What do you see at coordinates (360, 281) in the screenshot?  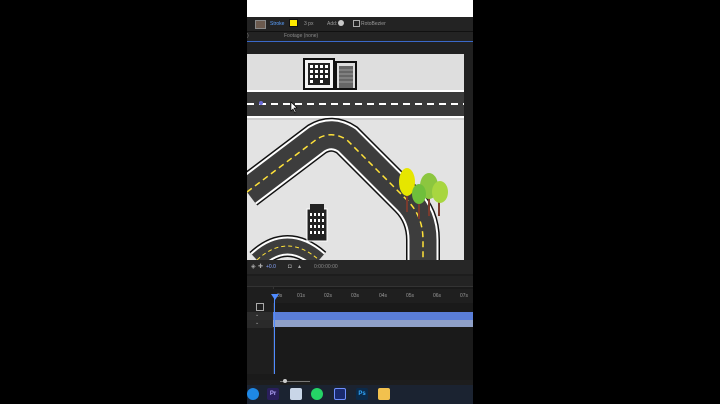 I see `timeline-header` at bounding box center [360, 281].